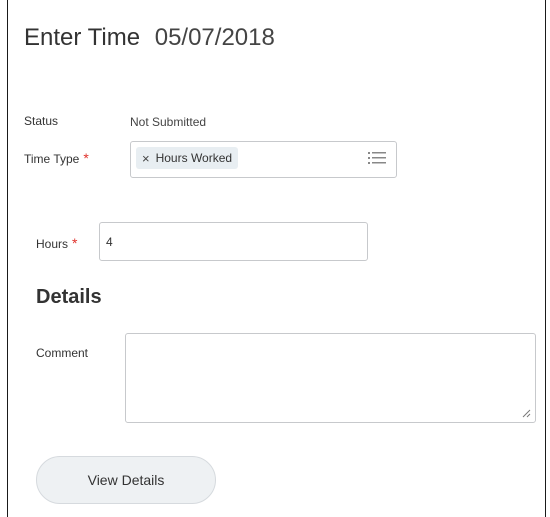 The image size is (550, 517). What do you see at coordinates (62, 353) in the screenshot?
I see `comment-label: Comment` at bounding box center [62, 353].